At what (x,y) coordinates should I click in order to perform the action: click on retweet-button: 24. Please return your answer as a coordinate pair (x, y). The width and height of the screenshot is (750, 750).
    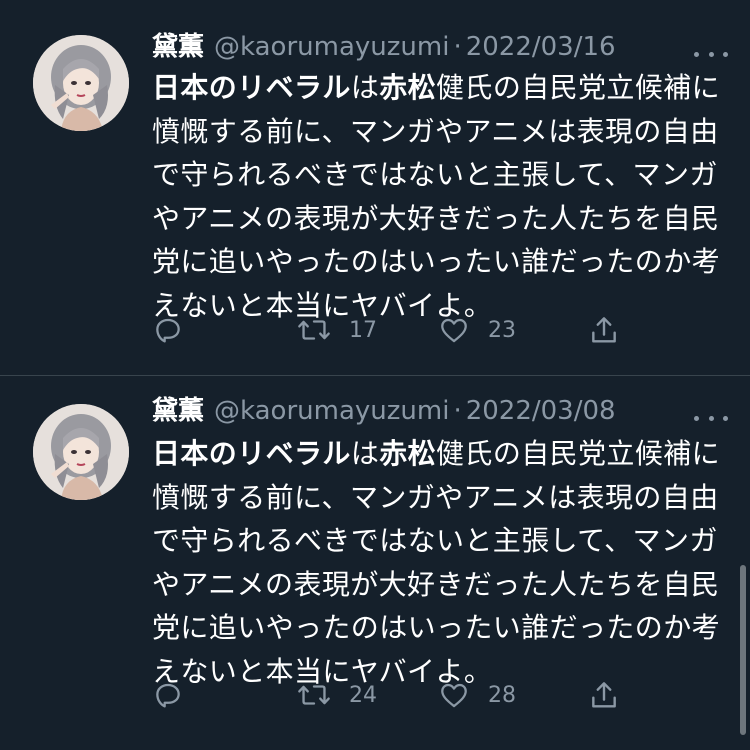
    Looking at the image, I should click on (337, 695).